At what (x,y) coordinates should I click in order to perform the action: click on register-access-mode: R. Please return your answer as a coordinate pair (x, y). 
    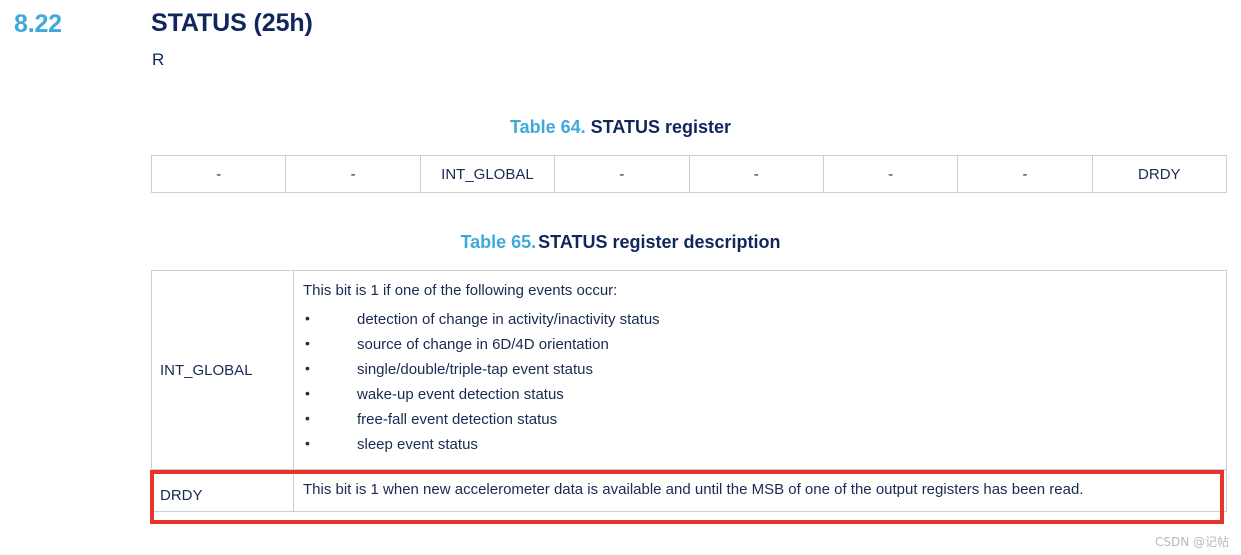
    Looking at the image, I should click on (158, 59).